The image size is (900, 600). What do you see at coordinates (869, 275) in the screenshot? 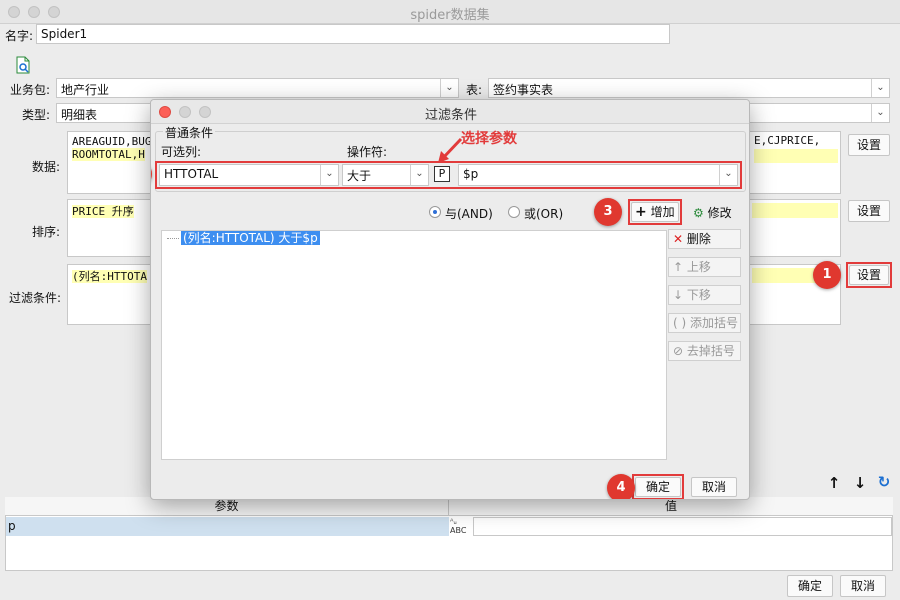
I see `filter-settings-button: 设置` at bounding box center [869, 275].